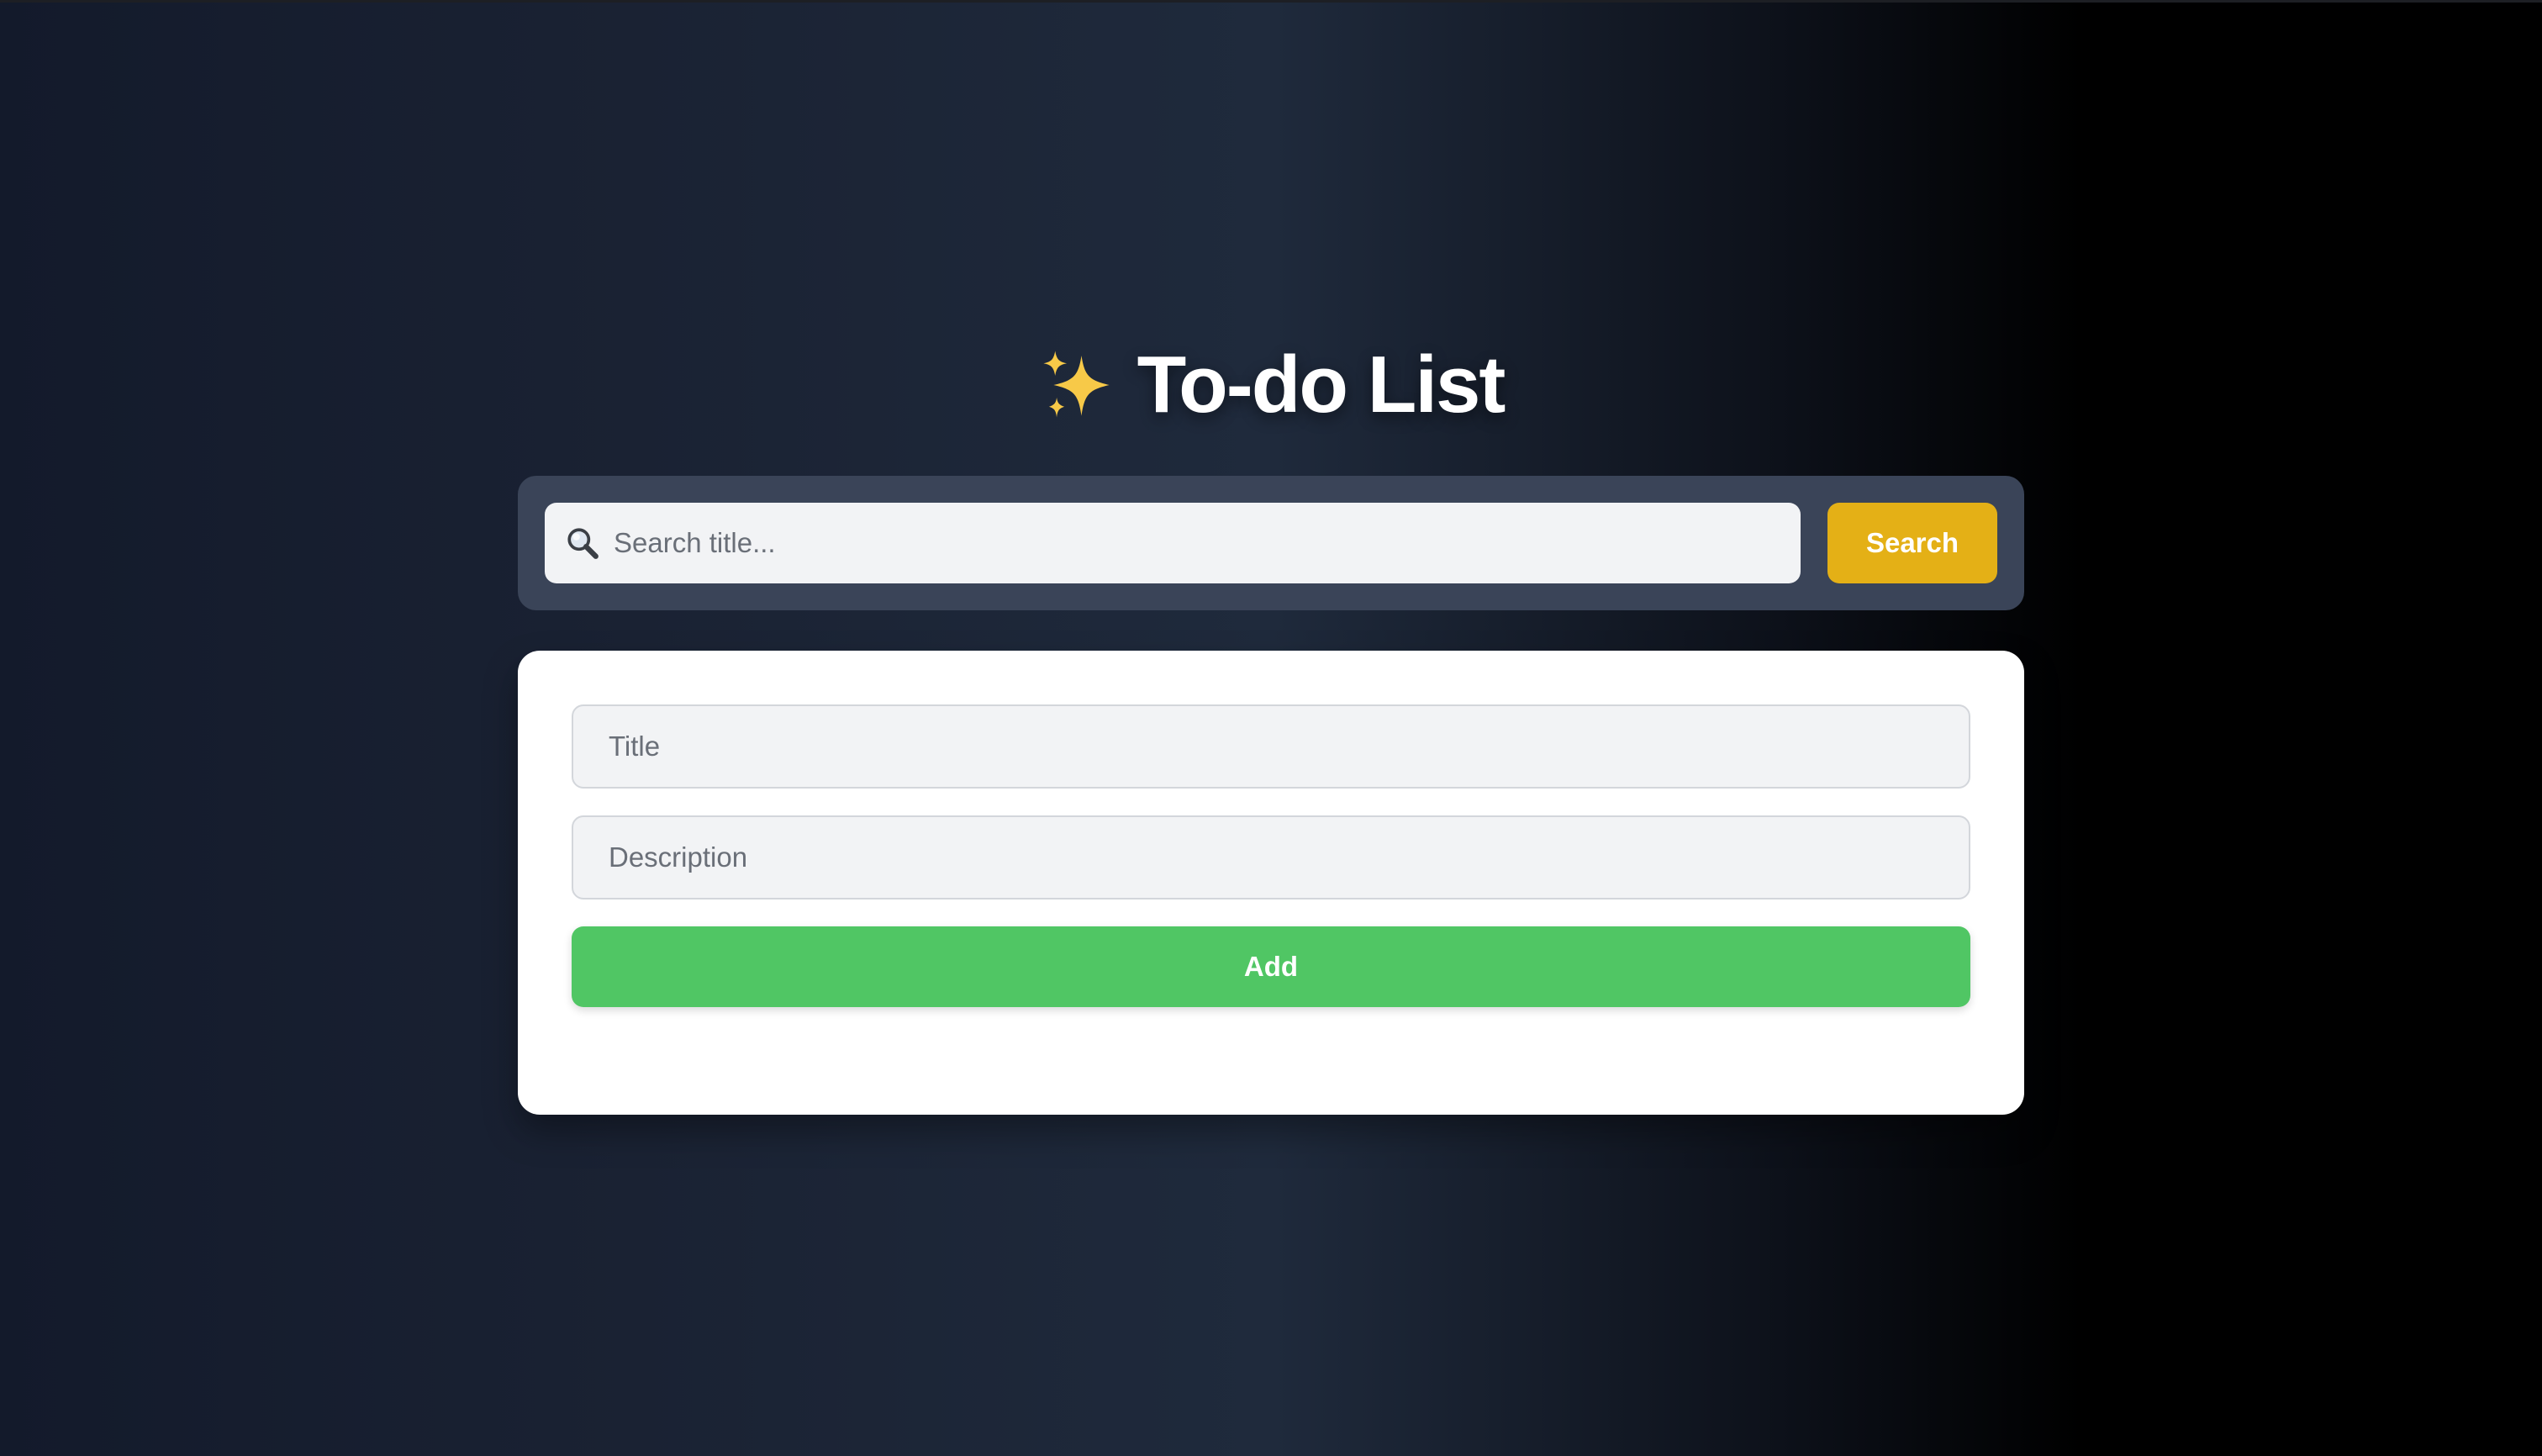  Describe the element at coordinates (1912, 543) in the screenshot. I see `search-button: Search` at that location.